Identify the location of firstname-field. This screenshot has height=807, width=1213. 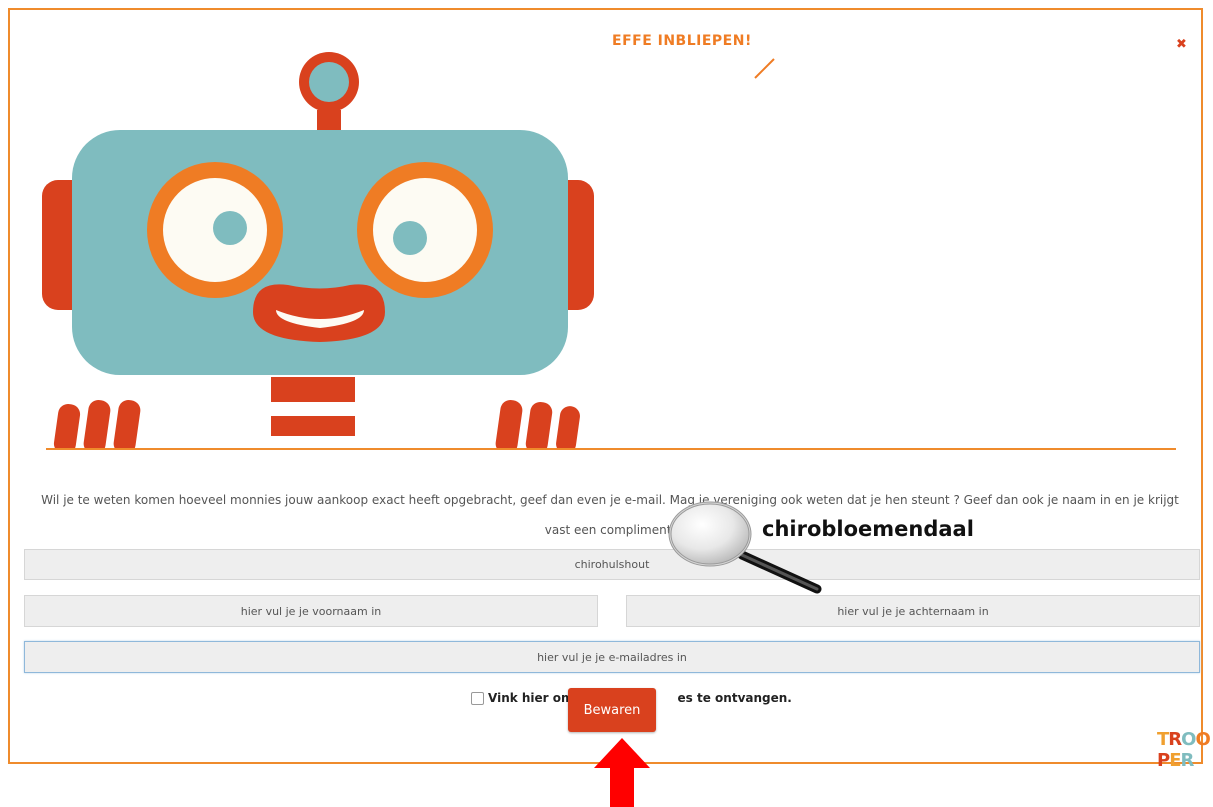
(311, 611).